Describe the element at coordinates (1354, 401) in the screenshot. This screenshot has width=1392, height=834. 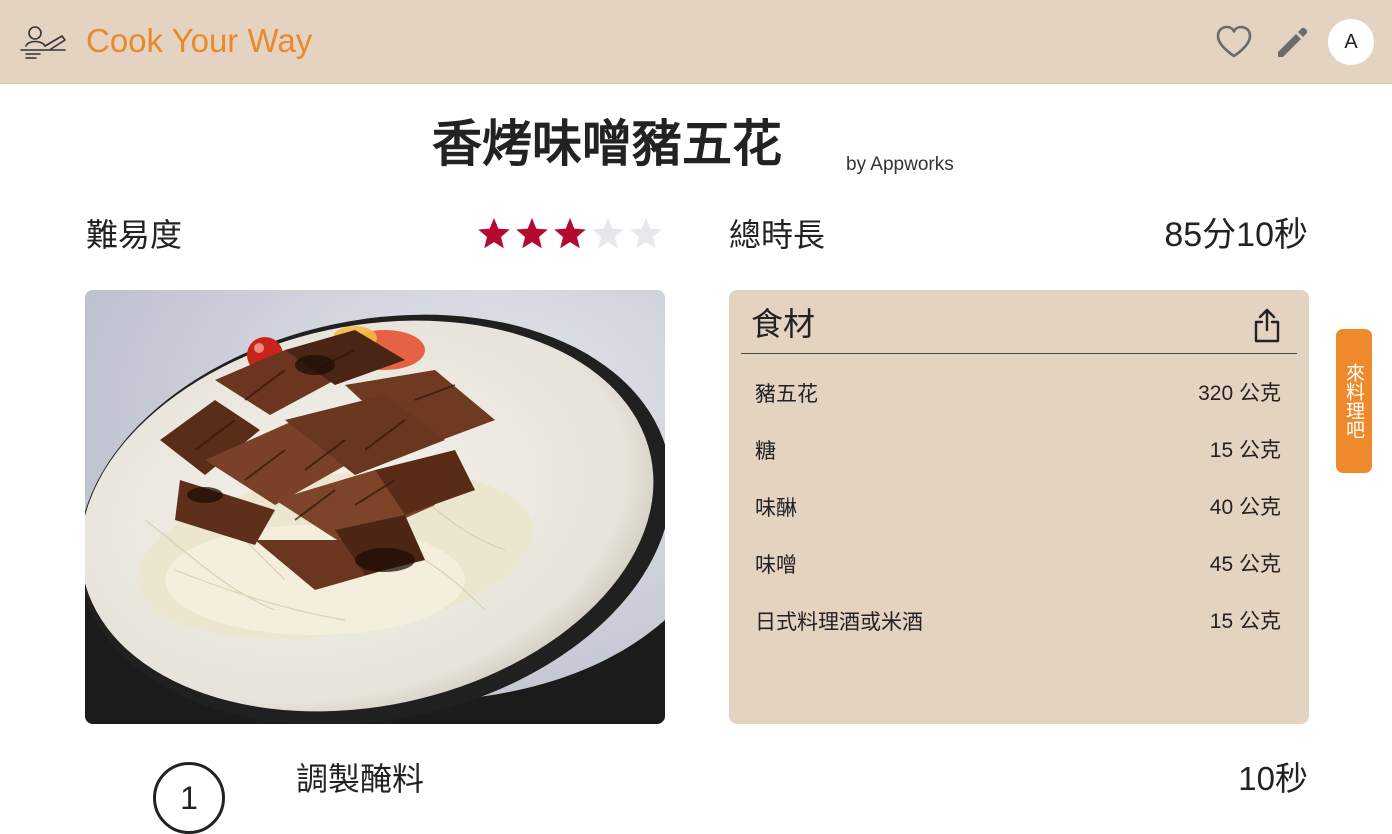
I see `start-cooking-tab: 來料理吧` at that location.